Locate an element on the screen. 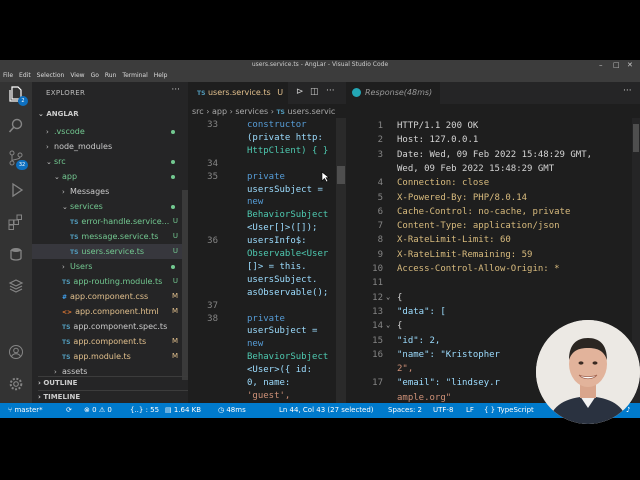  line-number: 34 is located at coordinates (212, 163).